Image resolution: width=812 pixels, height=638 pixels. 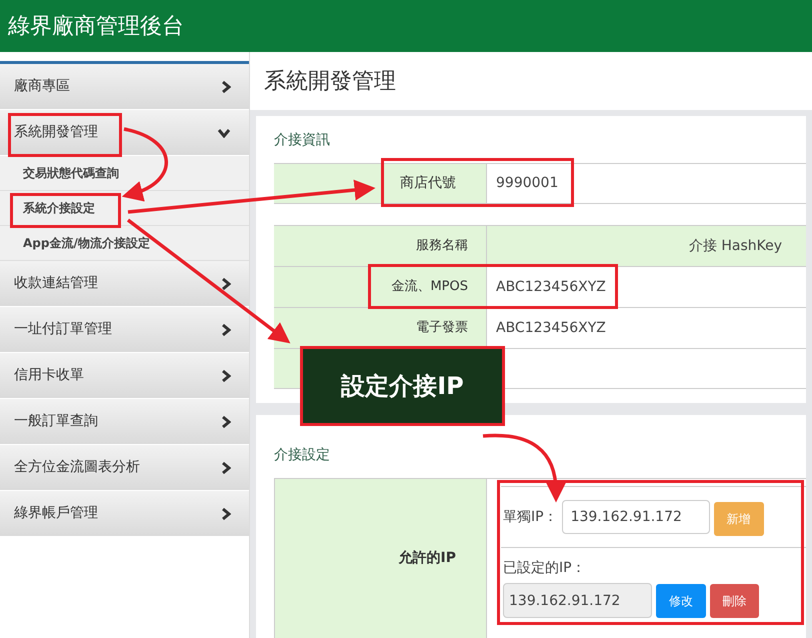 I want to click on table-cell: 允許的IP, so click(x=380, y=558).